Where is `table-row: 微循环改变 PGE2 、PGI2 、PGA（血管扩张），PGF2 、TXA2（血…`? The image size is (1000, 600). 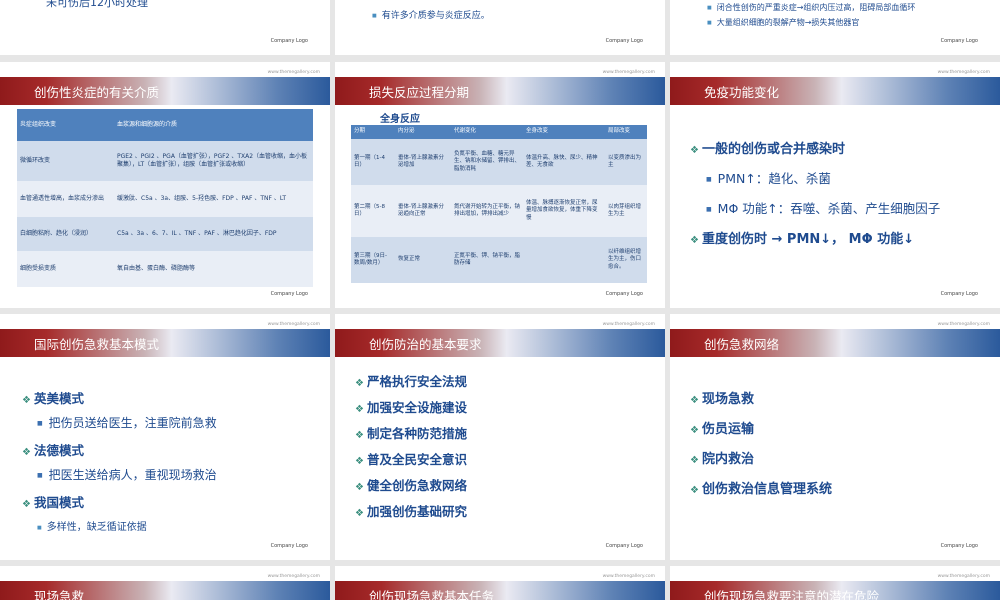 table-row: 微循环改变 PGE2 、PGI2 、PGA（血管扩张），PGF2 、TXA2（血… is located at coordinates (165, 161).